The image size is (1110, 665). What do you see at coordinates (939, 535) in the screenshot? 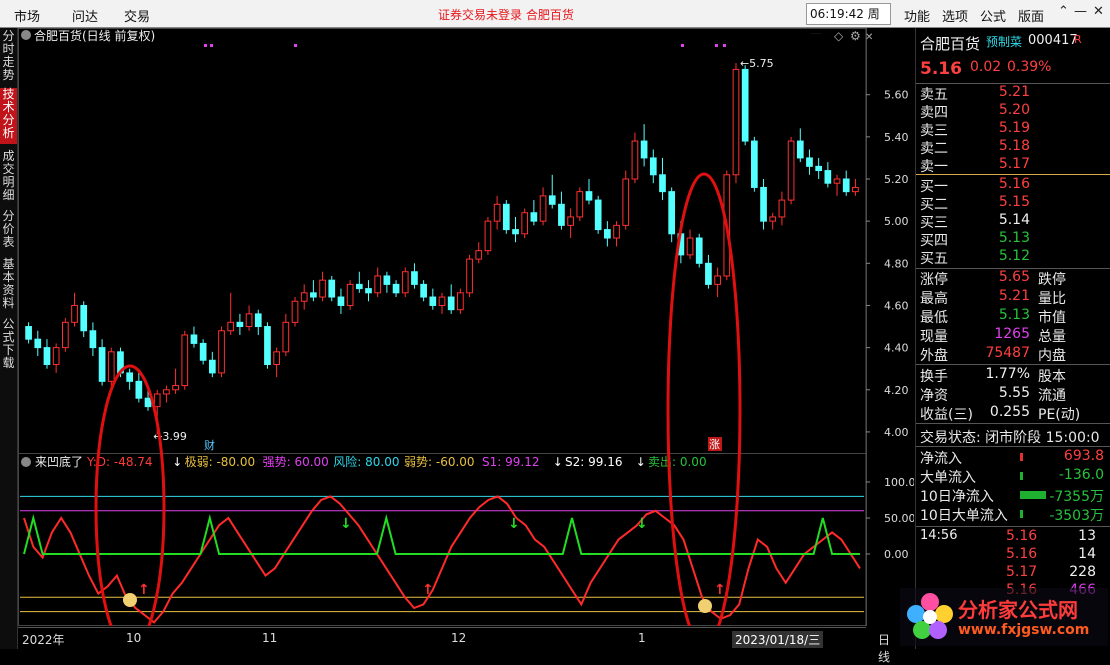
I see `tick-time: 14:56` at bounding box center [939, 535].